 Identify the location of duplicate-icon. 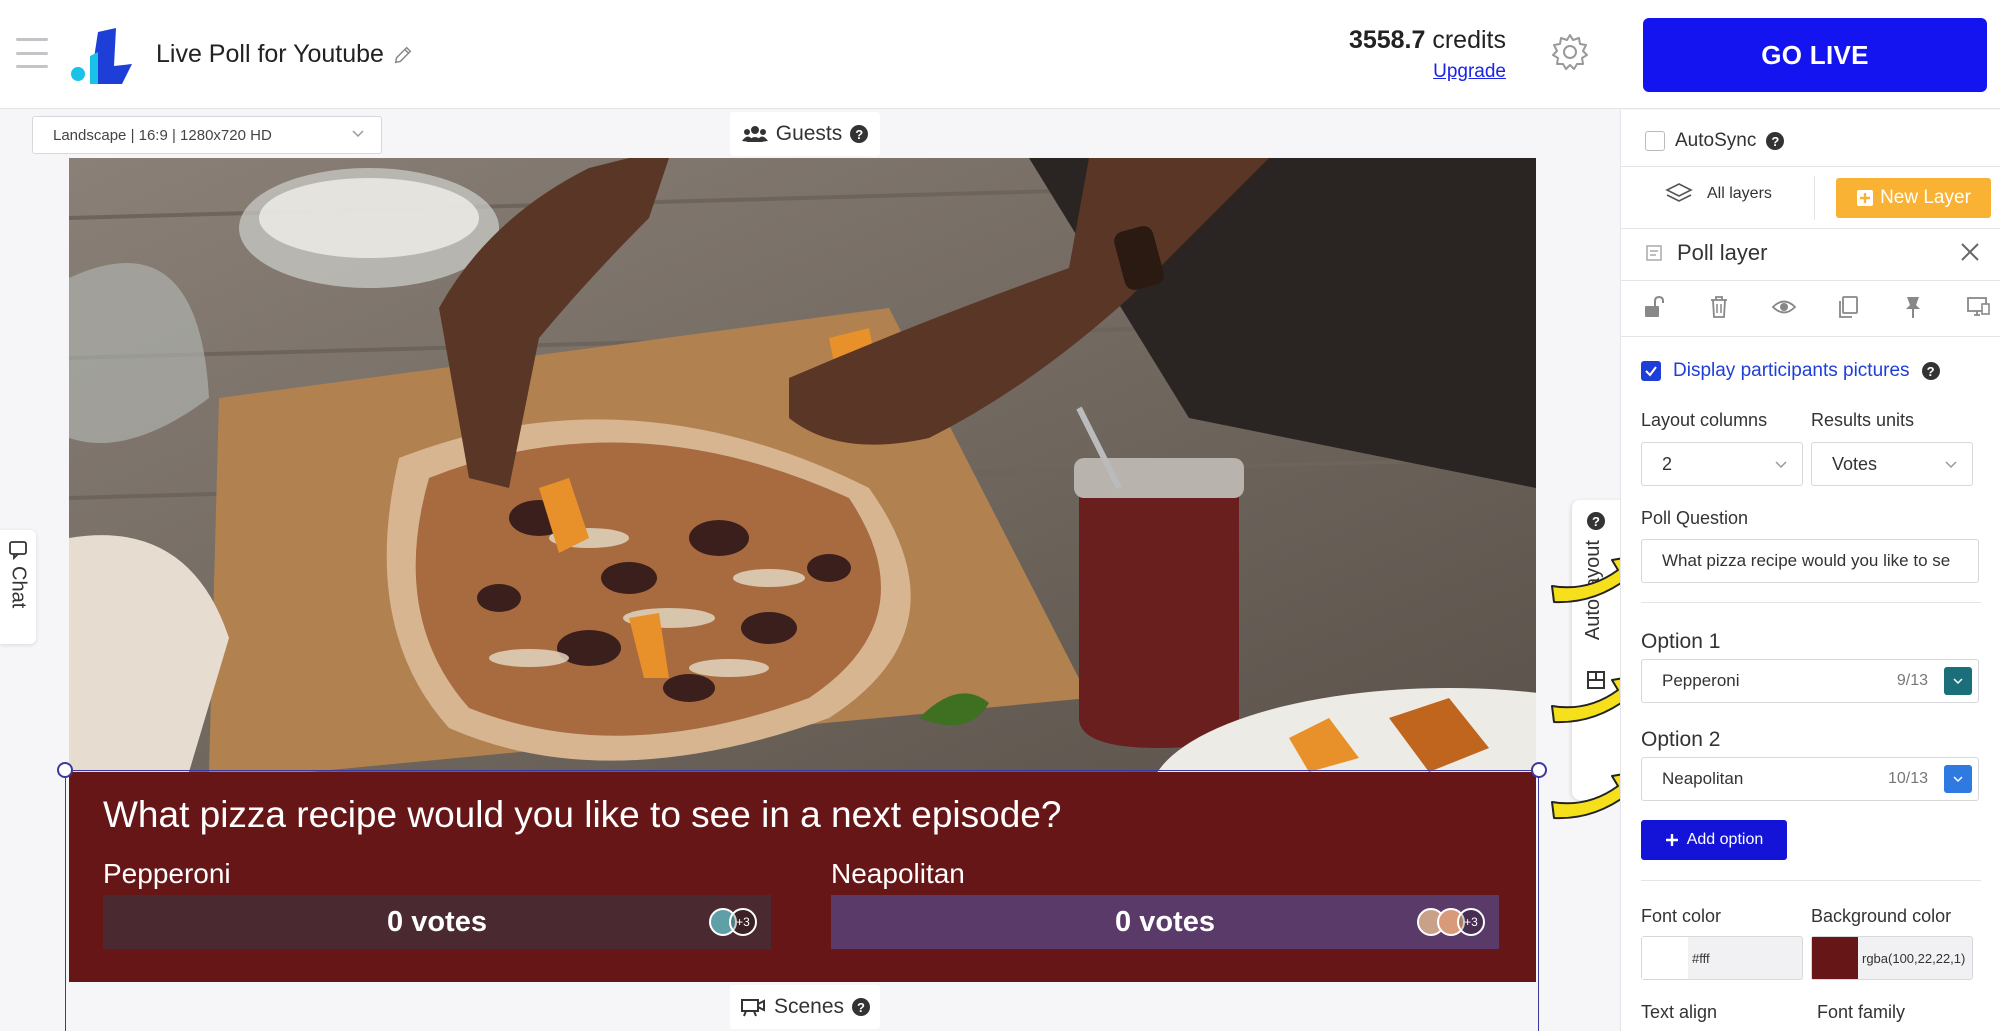
(1848, 307).